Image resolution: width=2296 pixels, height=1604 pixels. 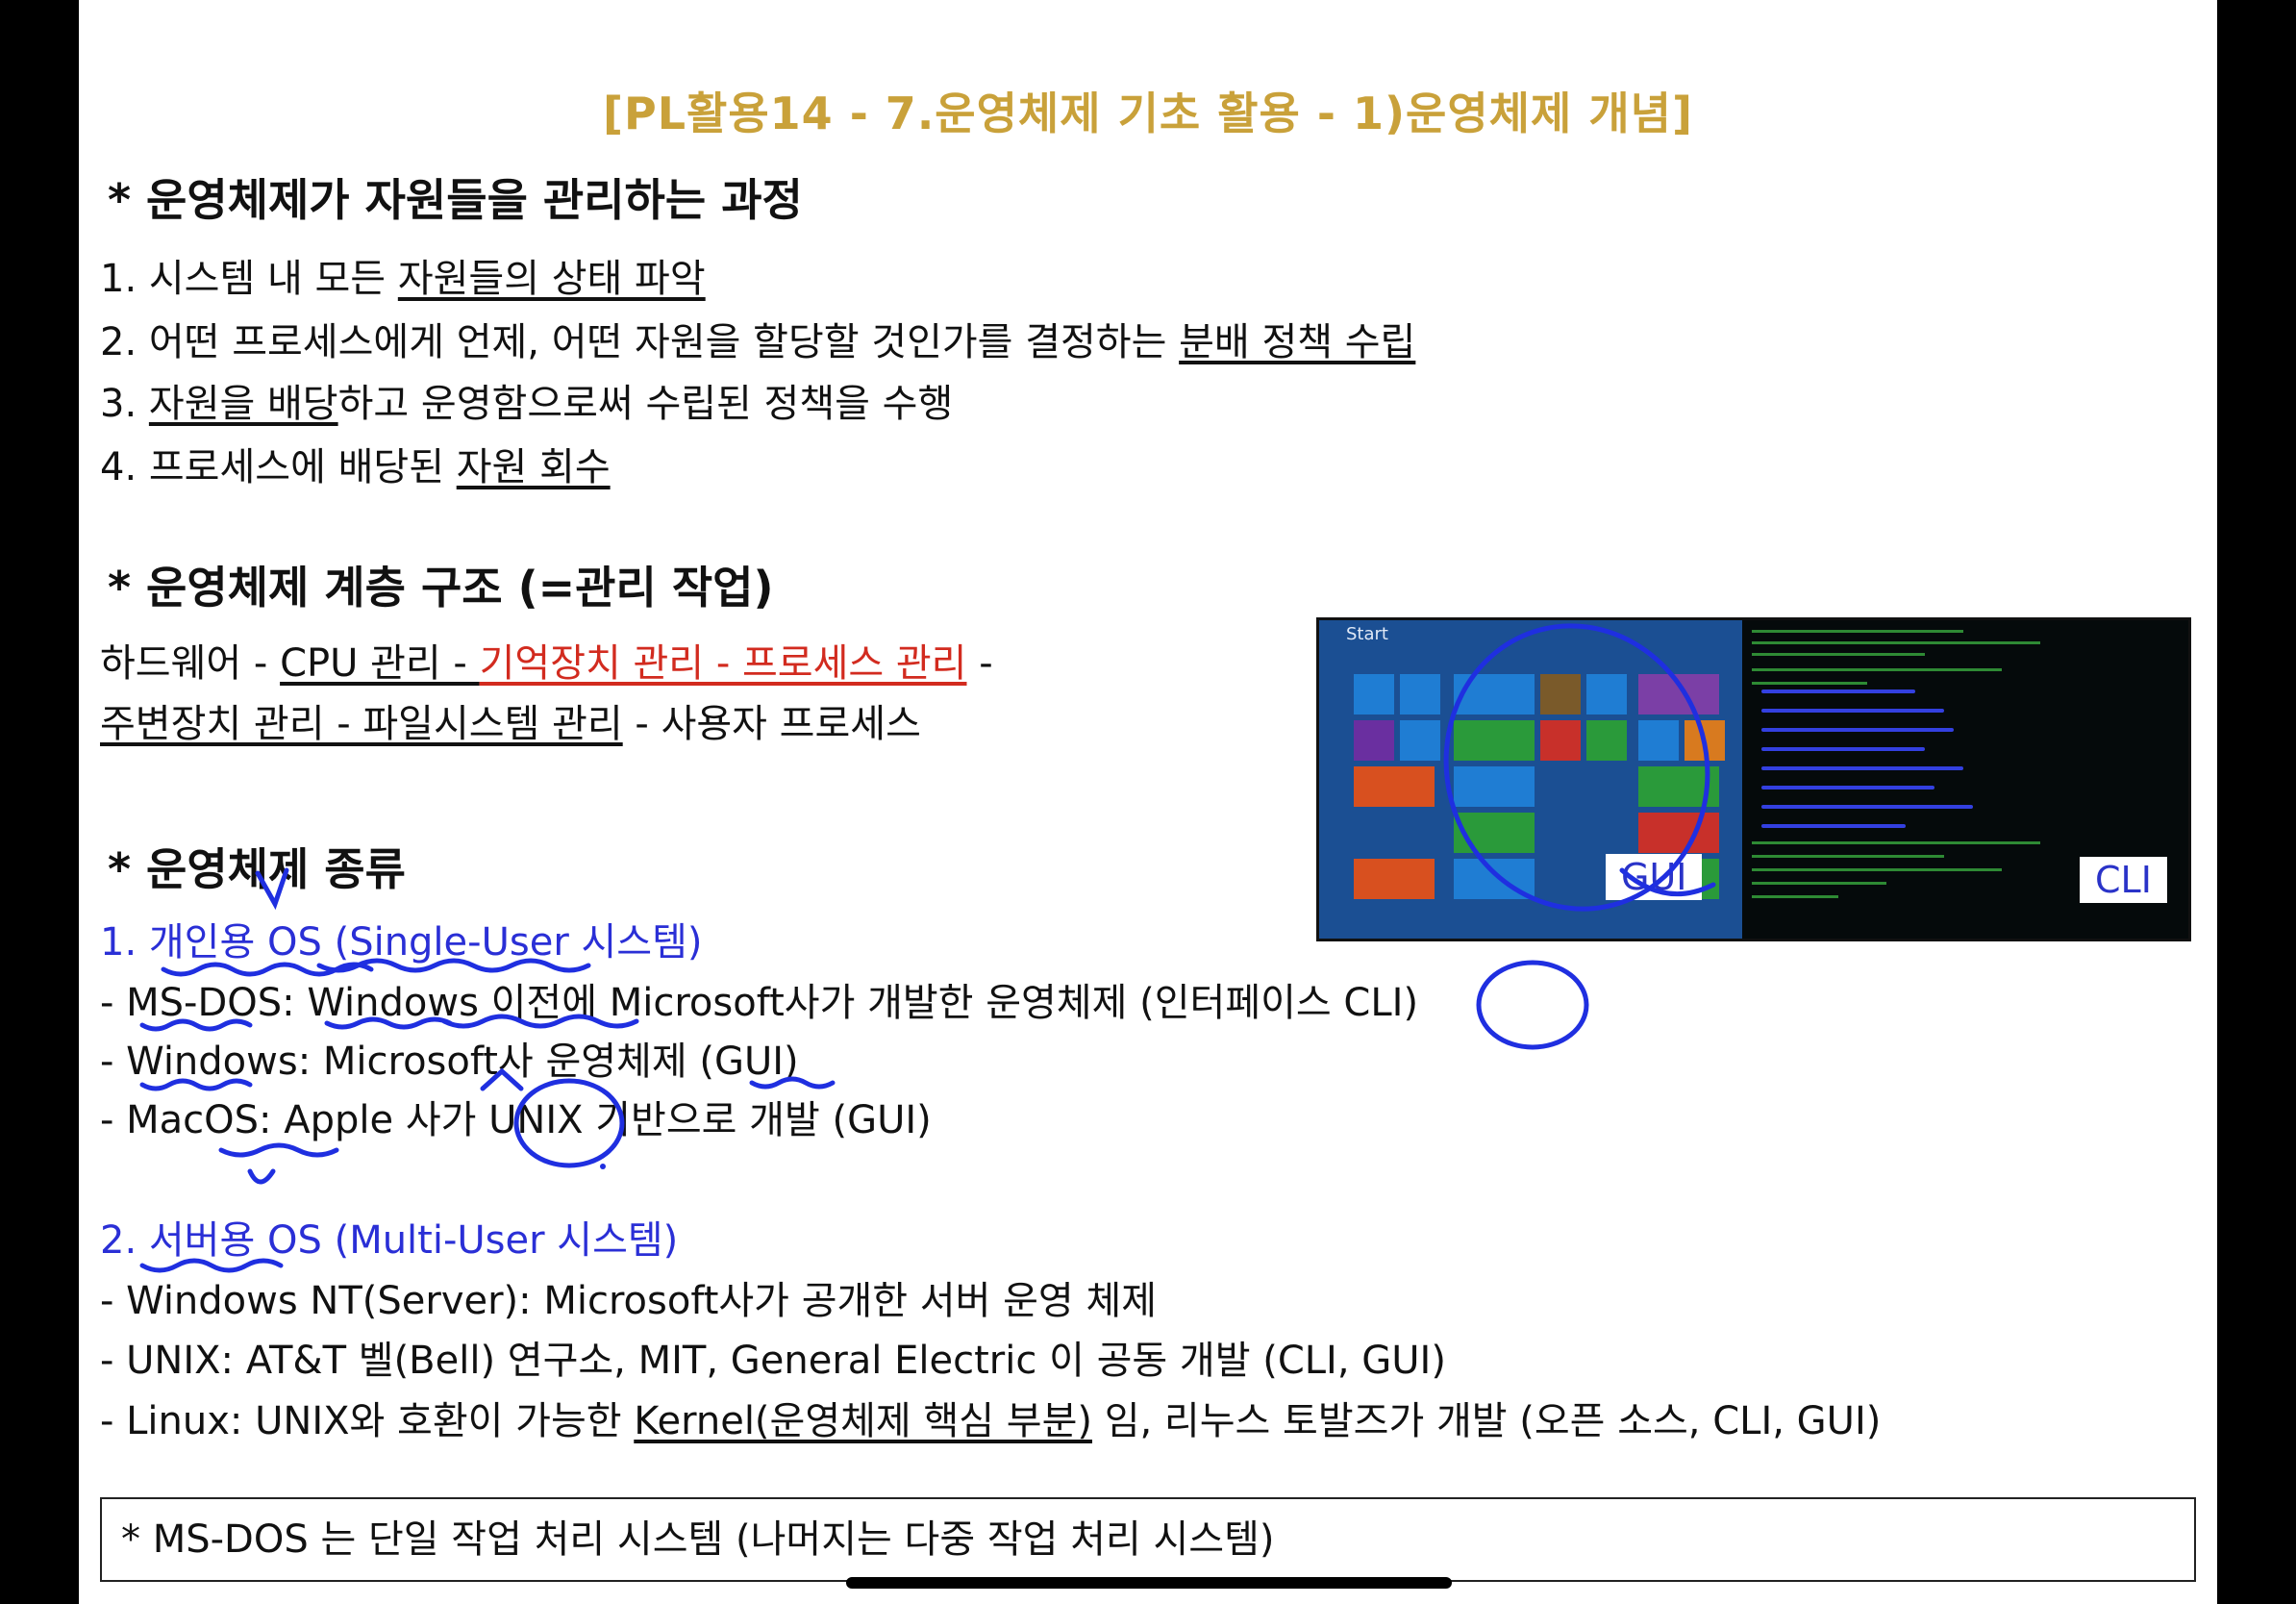 I want to click on hierarchy-text: 하드웨어 -, so click(x=190, y=663).